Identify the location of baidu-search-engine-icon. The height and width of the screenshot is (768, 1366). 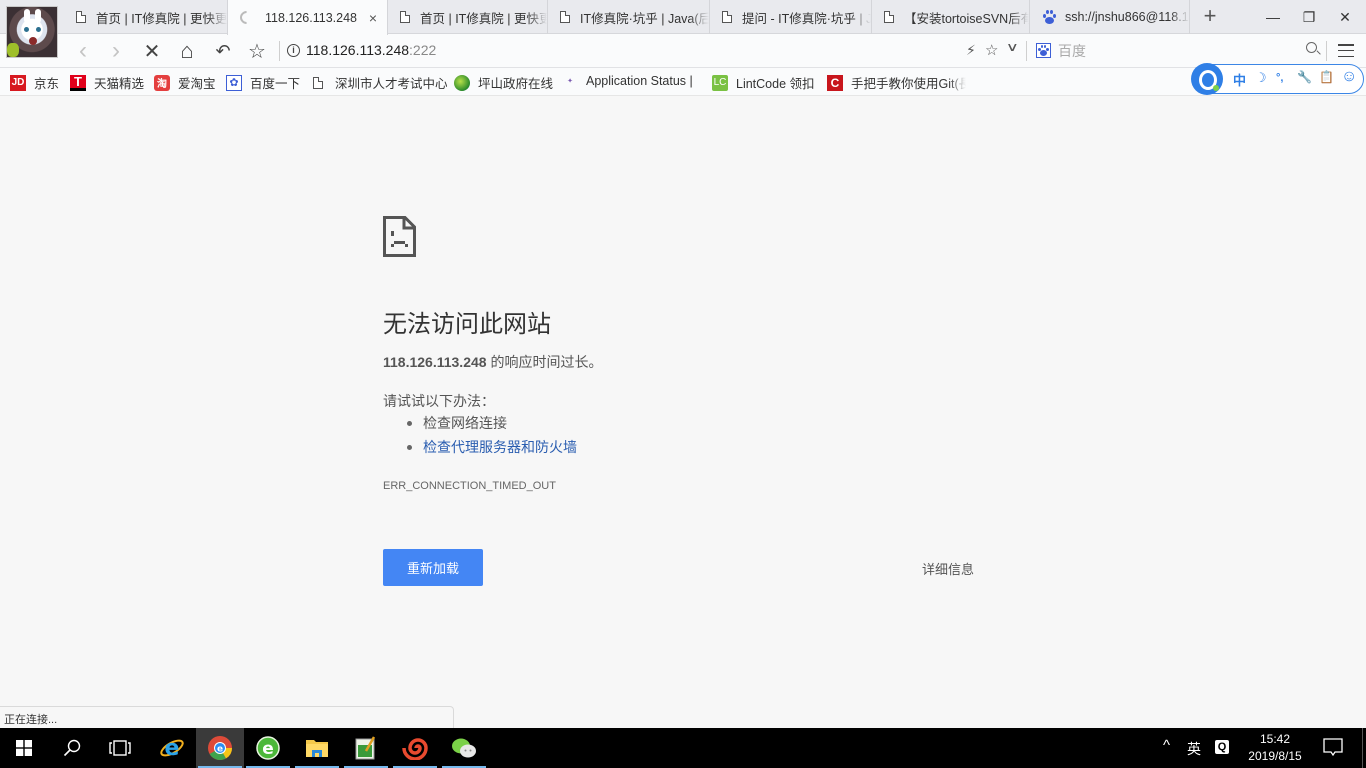
(1043, 50).